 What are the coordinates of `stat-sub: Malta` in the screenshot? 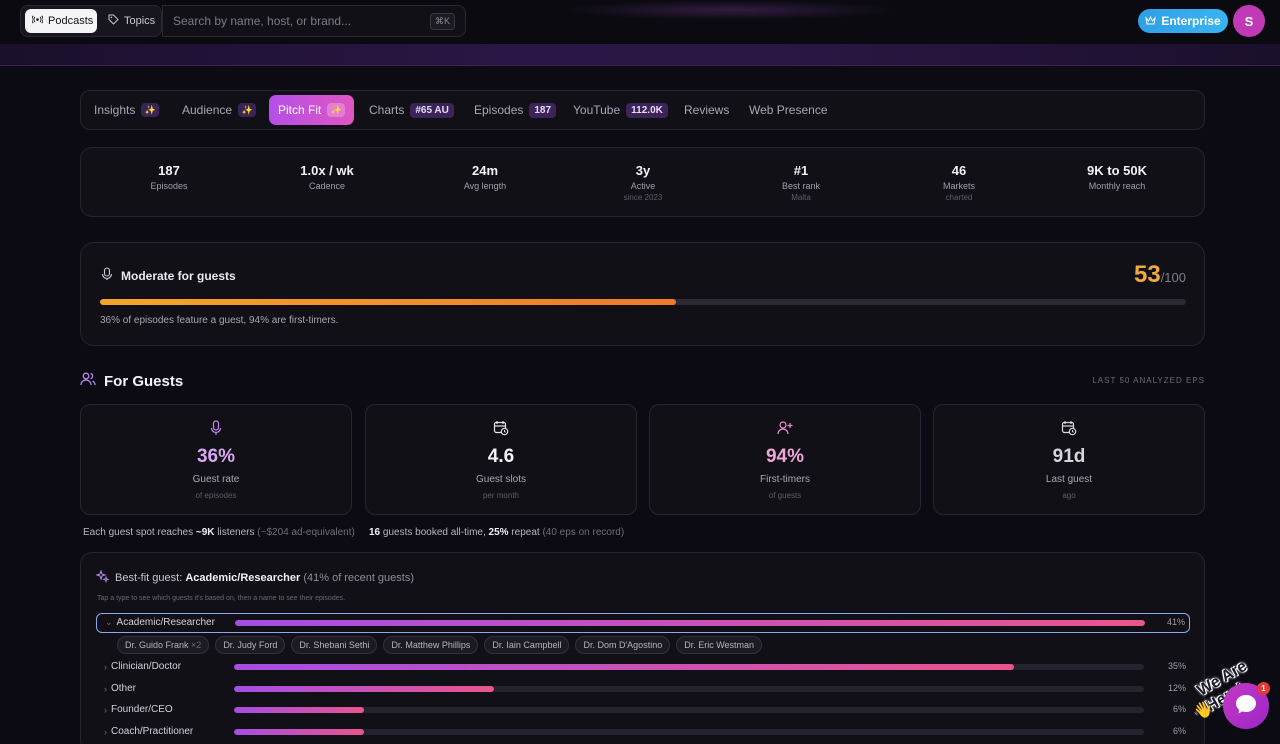 It's located at (801, 197).